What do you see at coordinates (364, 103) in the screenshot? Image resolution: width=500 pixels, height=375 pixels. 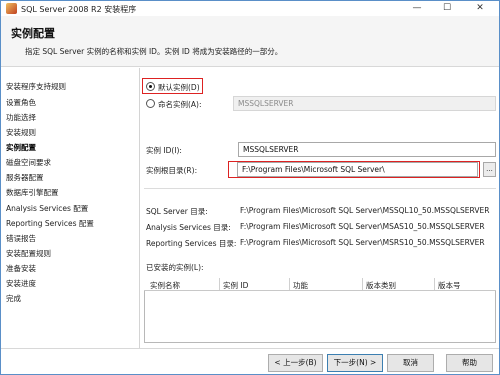 I see `named-instance-input: MSSQLSERVER` at bounding box center [364, 103].